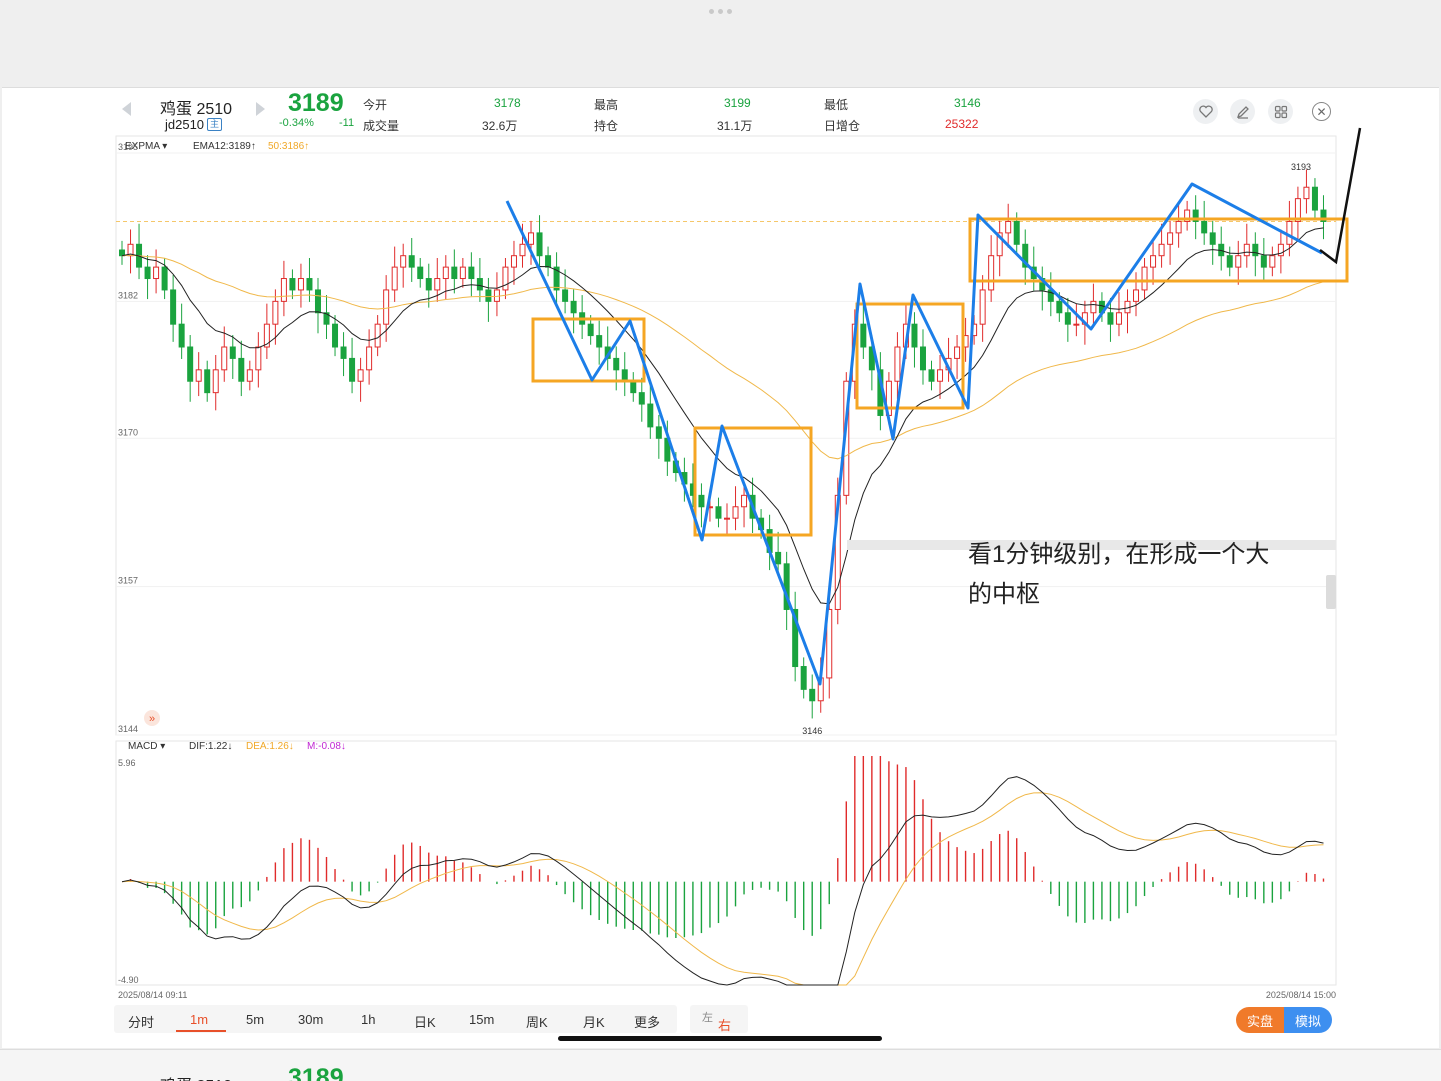 Image resolution: width=1441 pixels, height=1081 pixels. I want to click on period-daily: 日K, so click(425, 1021).